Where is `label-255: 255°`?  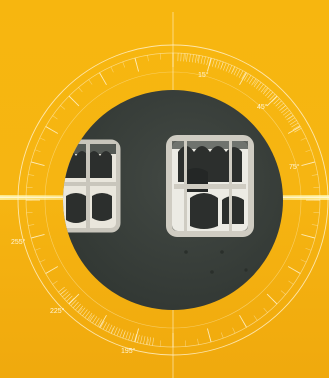 label-255: 255° is located at coordinates (18, 242).